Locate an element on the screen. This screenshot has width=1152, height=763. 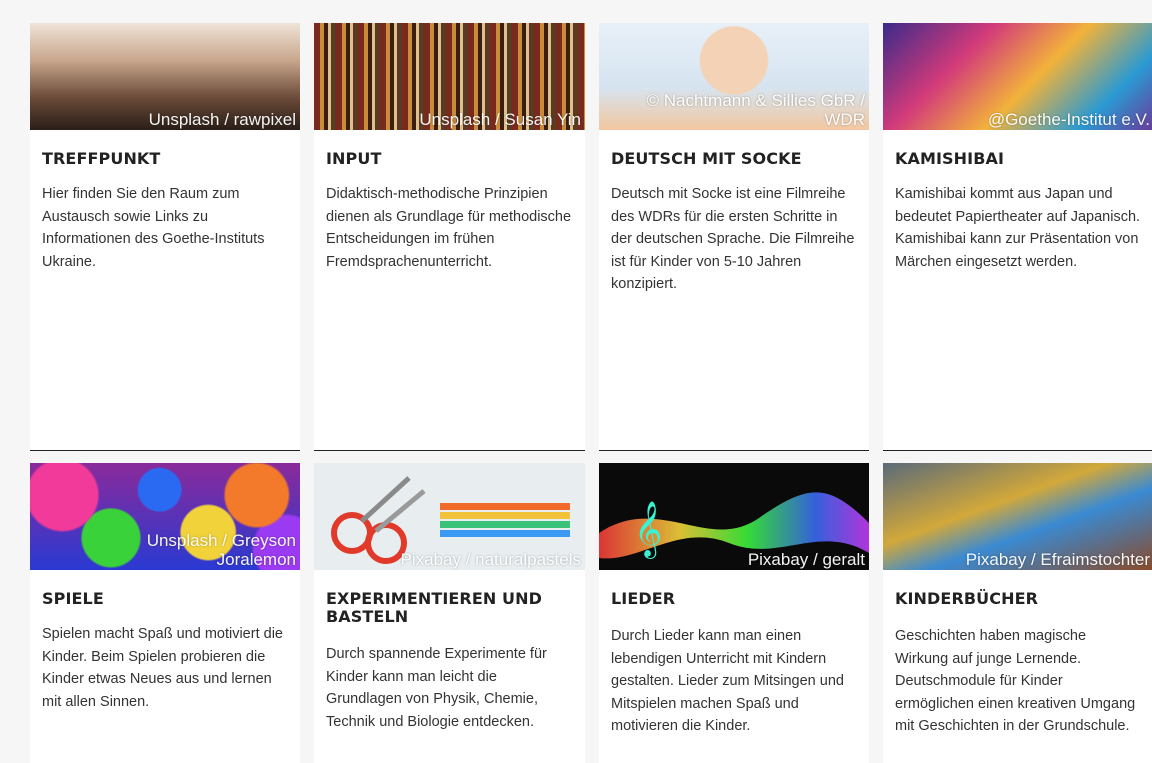
childrens-books-photo: Pixabay / Efraimstochter is located at coordinates (1017, 516).